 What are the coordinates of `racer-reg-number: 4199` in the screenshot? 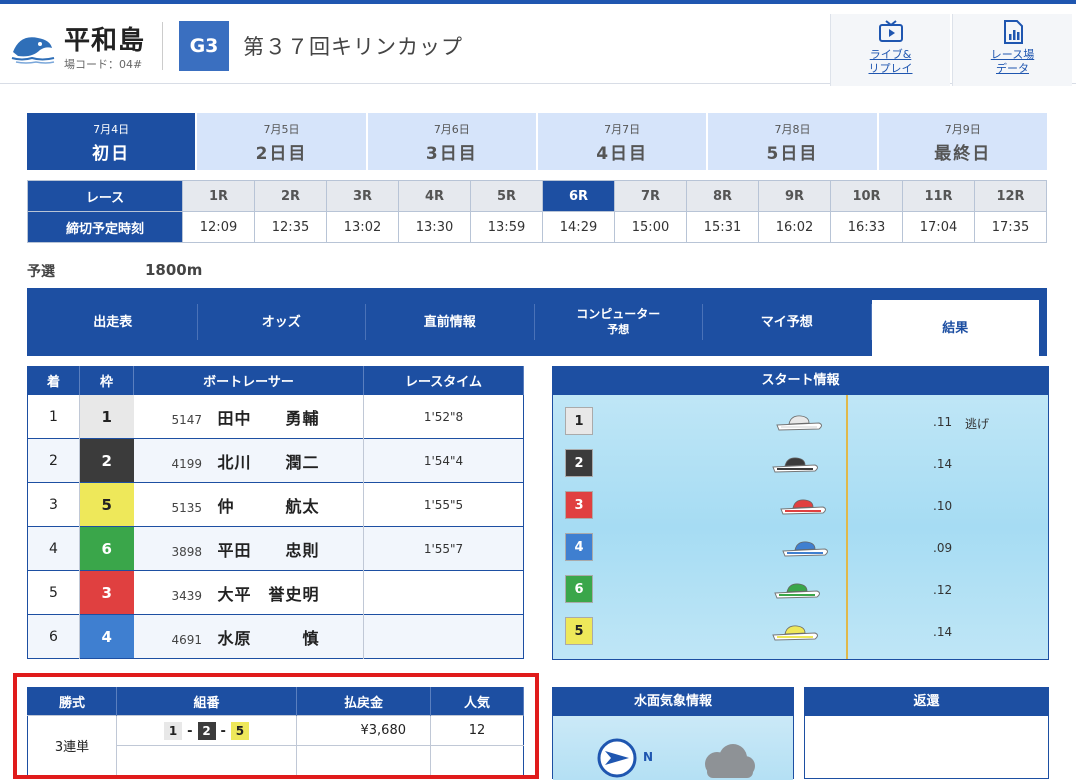 It's located at (187, 463).